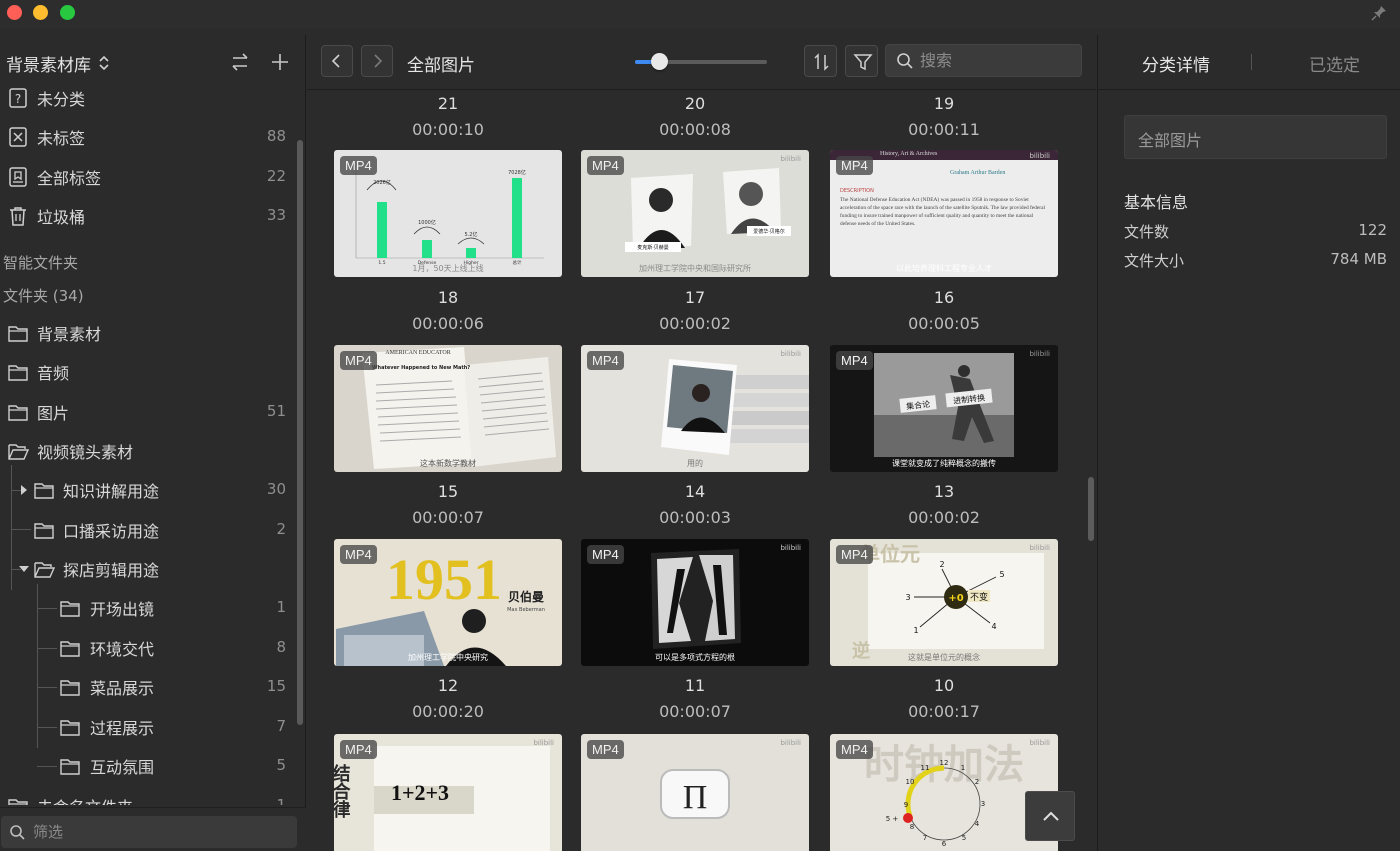  I want to click on folder-item-unnamed: 未命名文件夹 1, so click(148, 796).